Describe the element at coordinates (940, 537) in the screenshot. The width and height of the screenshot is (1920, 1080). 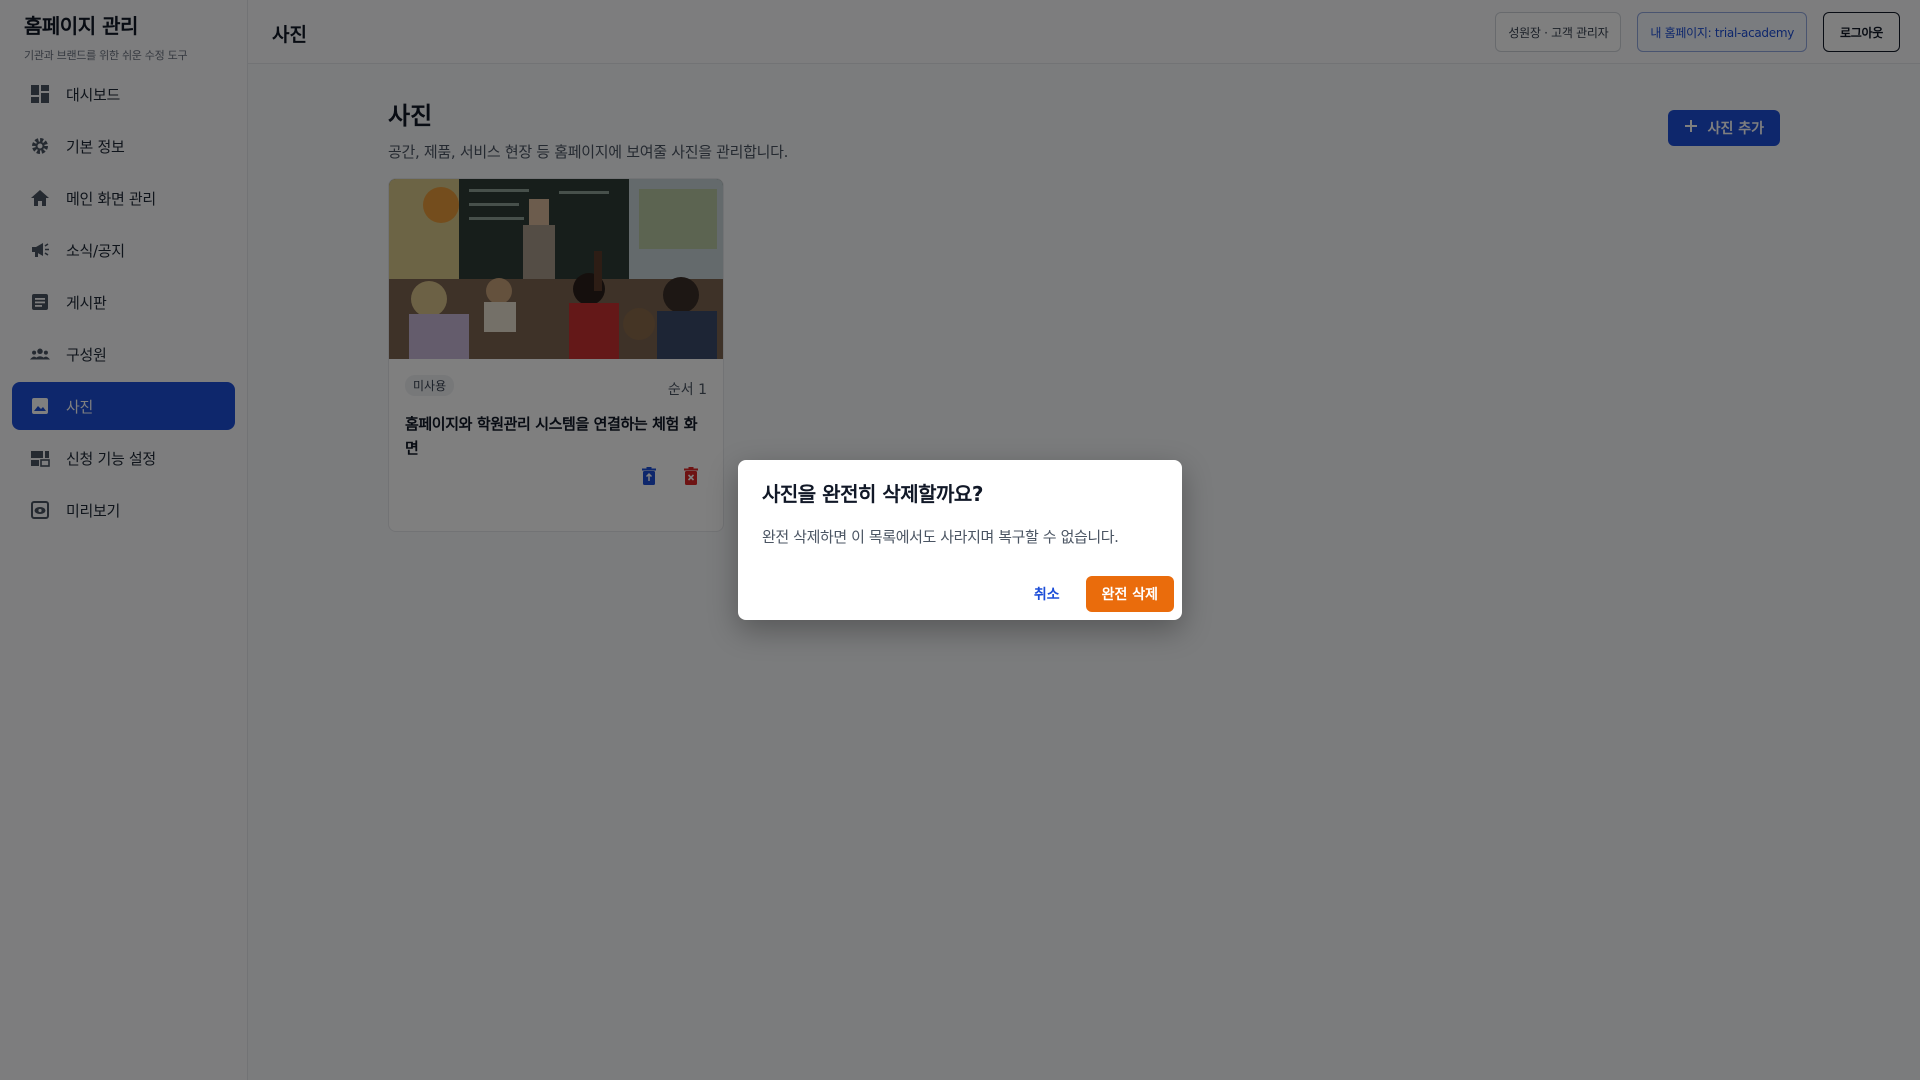
I see `dialog-message: 완전 삭제하면 이 목록에서도 사라지며 복구할 수 없습니다.` at that location.